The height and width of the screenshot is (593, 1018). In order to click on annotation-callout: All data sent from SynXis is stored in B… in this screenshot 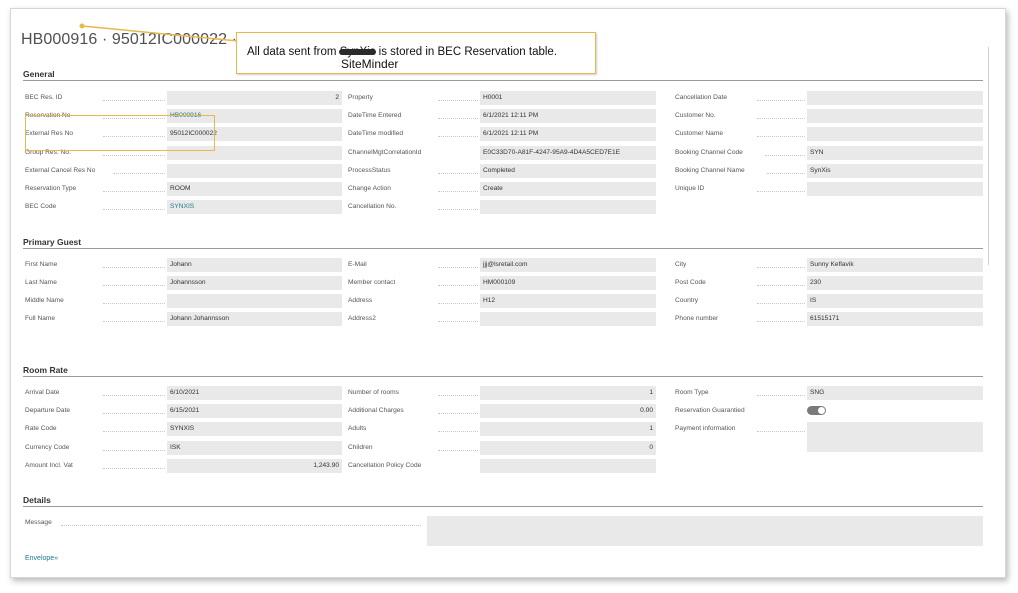, I will do `click(416, 53)`.